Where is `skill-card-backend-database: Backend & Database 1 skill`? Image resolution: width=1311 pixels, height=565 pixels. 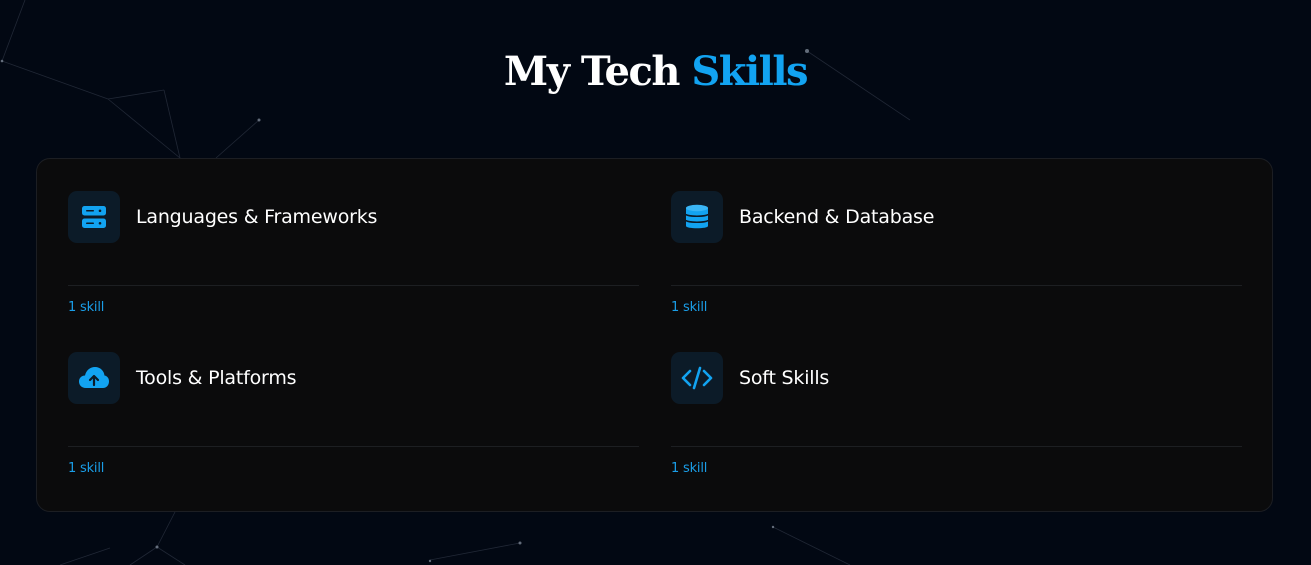
skill-card-backend-database: Backend & Database 1 skill is located at coordinates (956, 261).